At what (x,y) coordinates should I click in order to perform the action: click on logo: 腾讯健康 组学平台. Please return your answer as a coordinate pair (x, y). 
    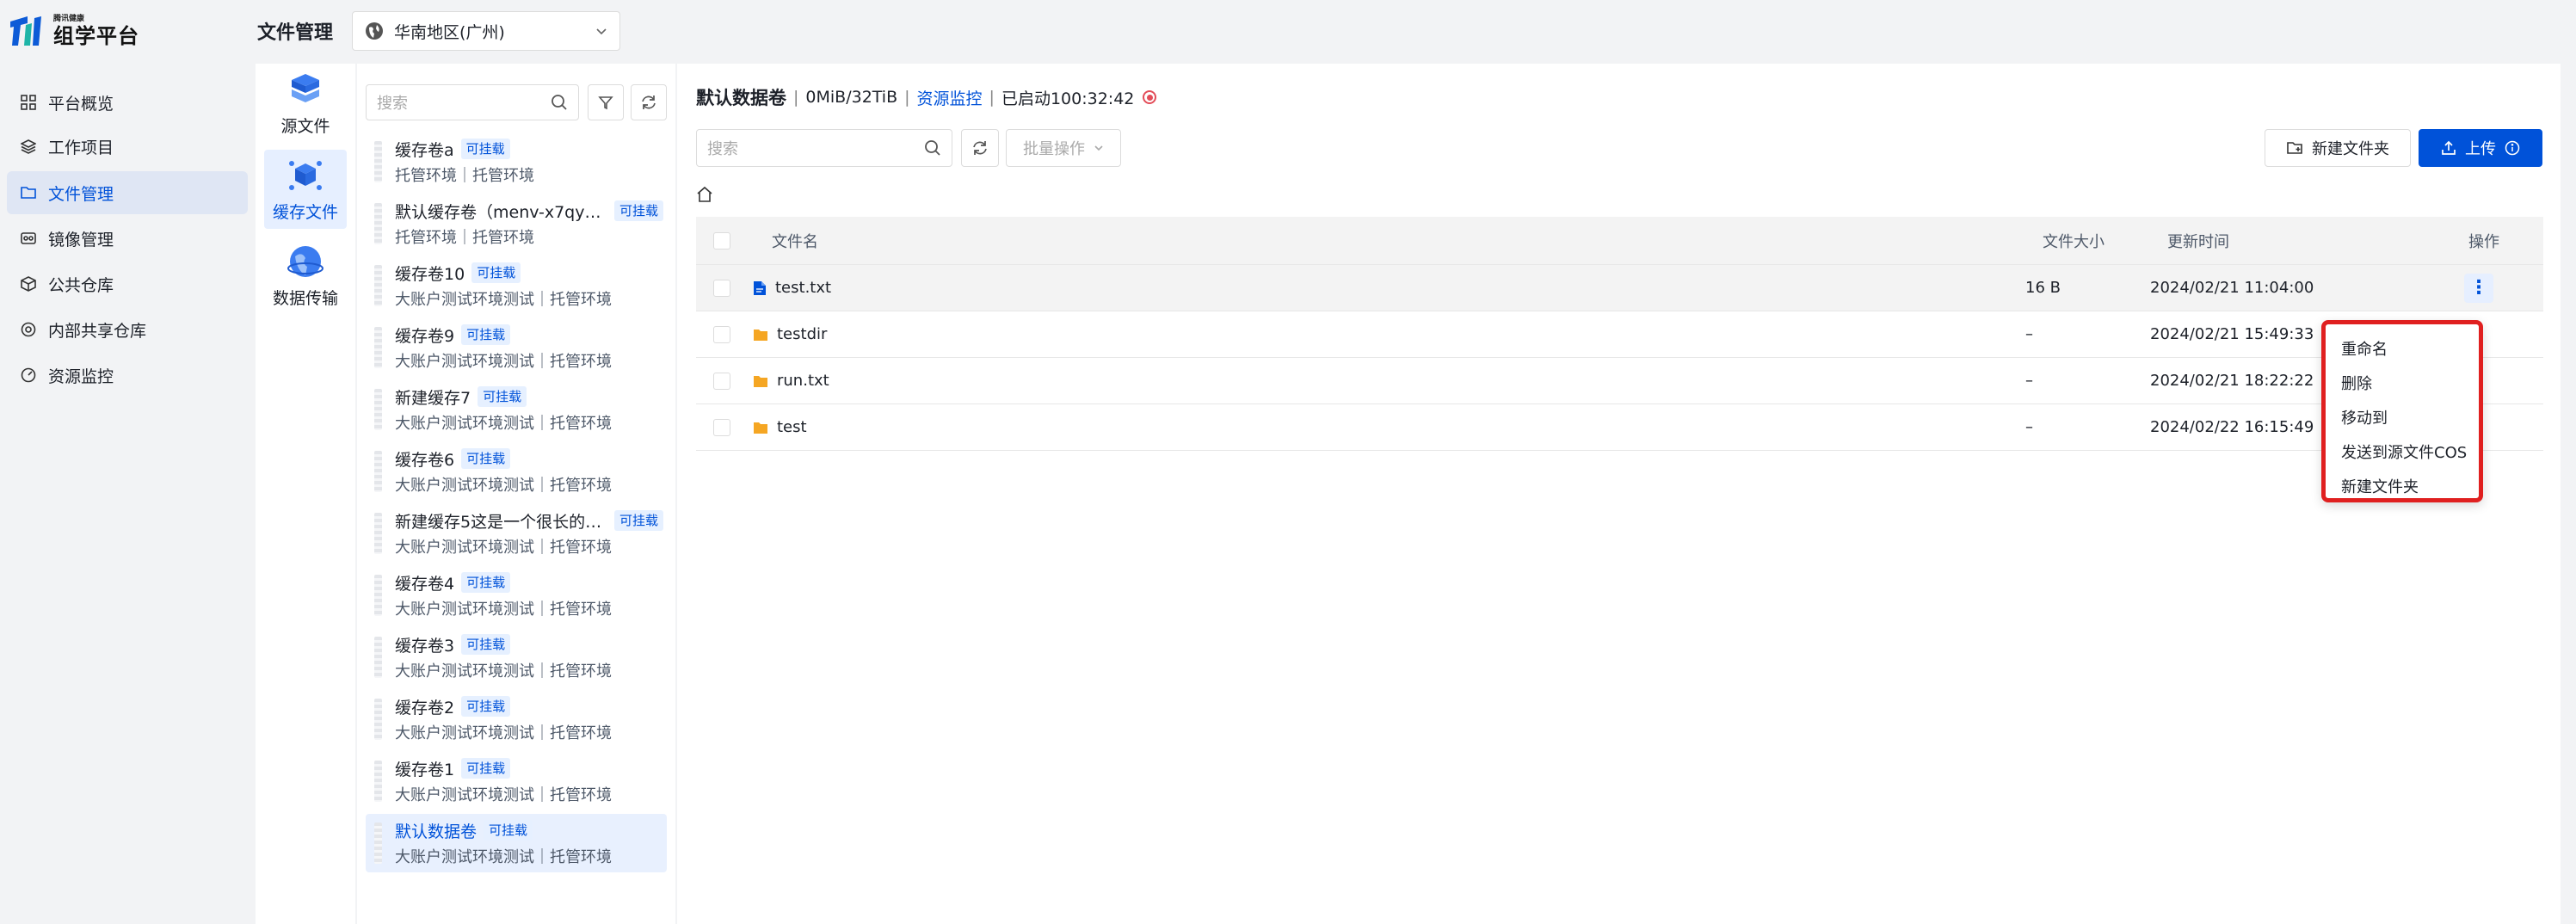
    Looking at the image, I should click on (74, 31).